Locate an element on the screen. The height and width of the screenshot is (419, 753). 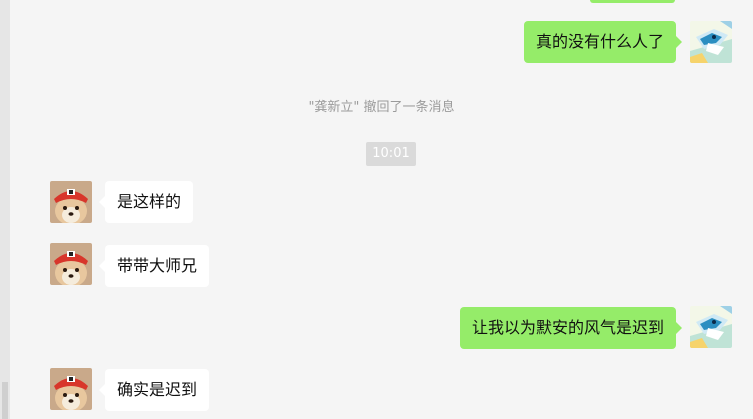
received-message-bubble: 确实是迟到 is located at coordinates (154, 390).